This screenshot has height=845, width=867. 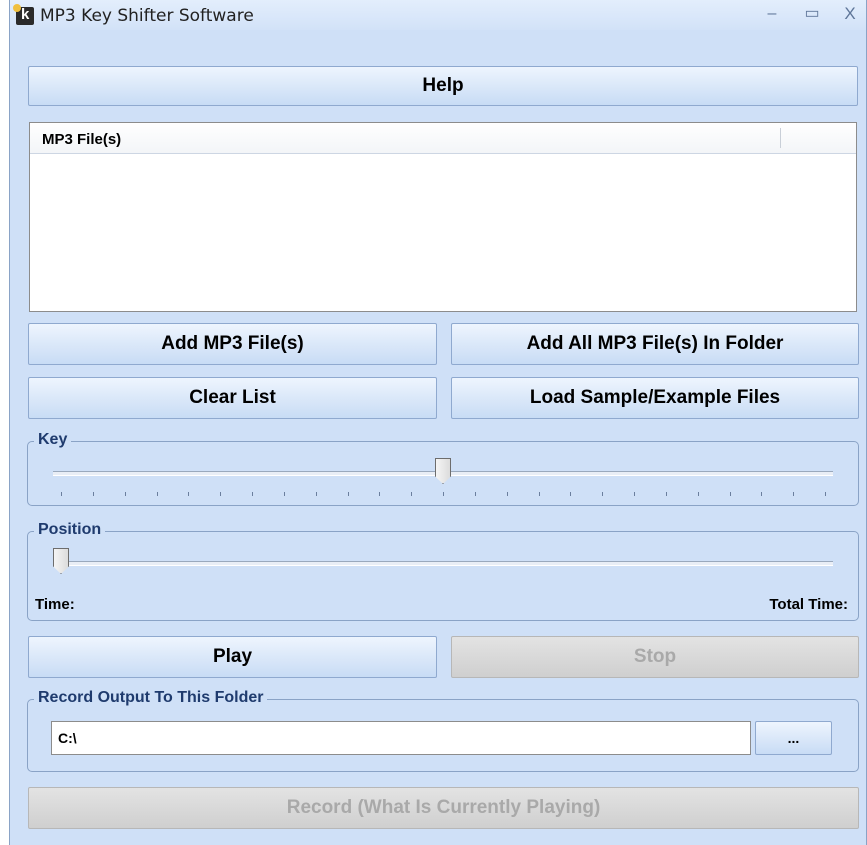 What do you see at coordinates (147, 16) in the screenshot?
I see `window-title: MP3 Key Shifter Software` at bounding box center [147, 16].